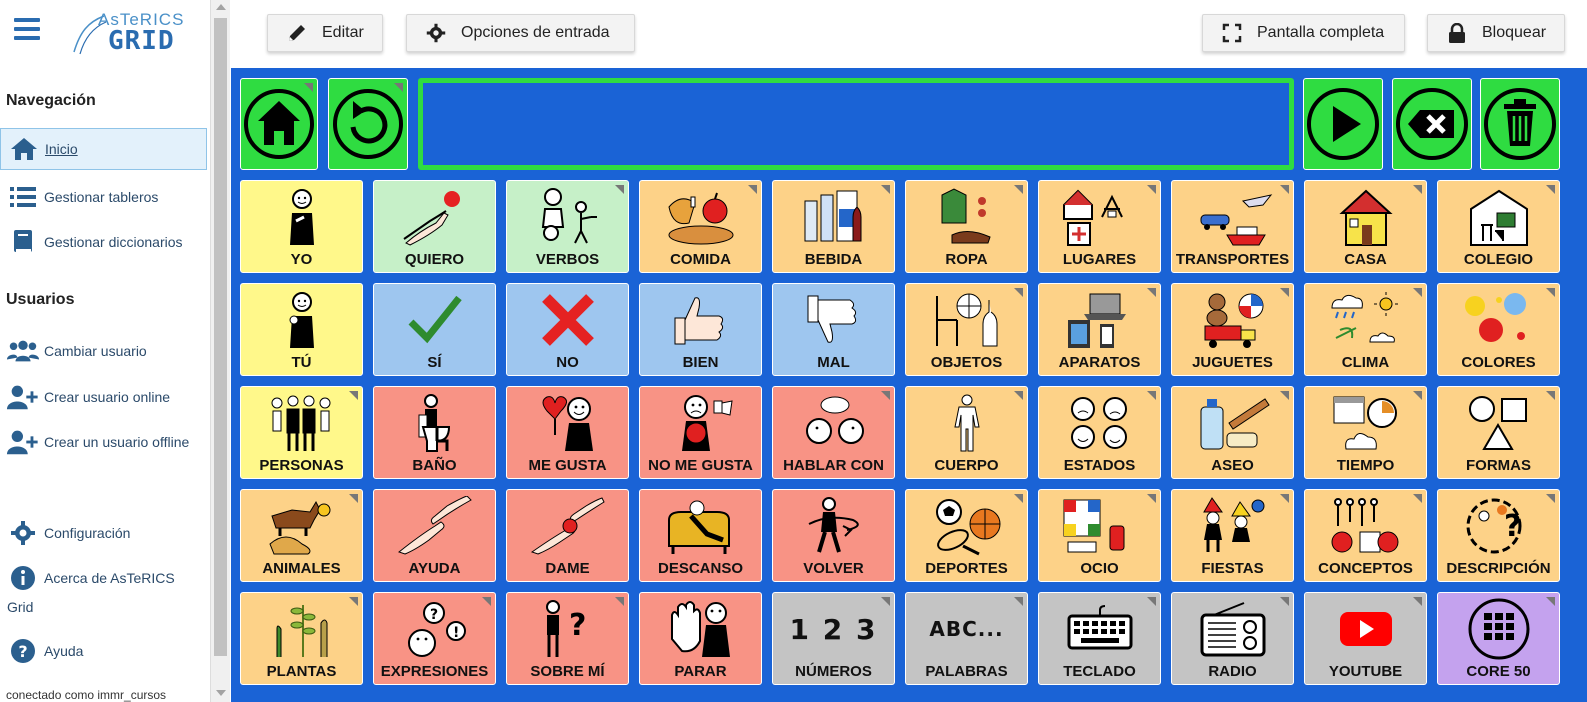  What do you see at coordinates (297, 33) in the screenshot?
I see `pencil-icon` at bounding box center [297, 33].